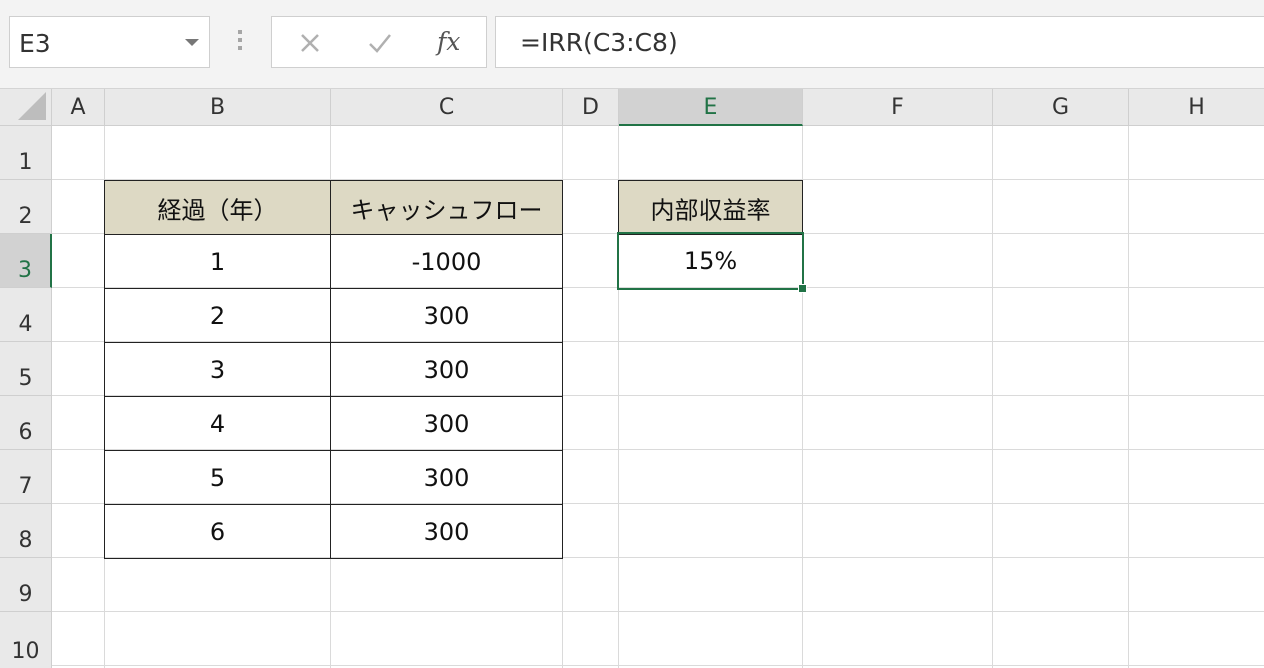  What do you see at coordinates (218, 107) in the screenshot?
I see `column-header-b: B` at bounding box center [218, 107].